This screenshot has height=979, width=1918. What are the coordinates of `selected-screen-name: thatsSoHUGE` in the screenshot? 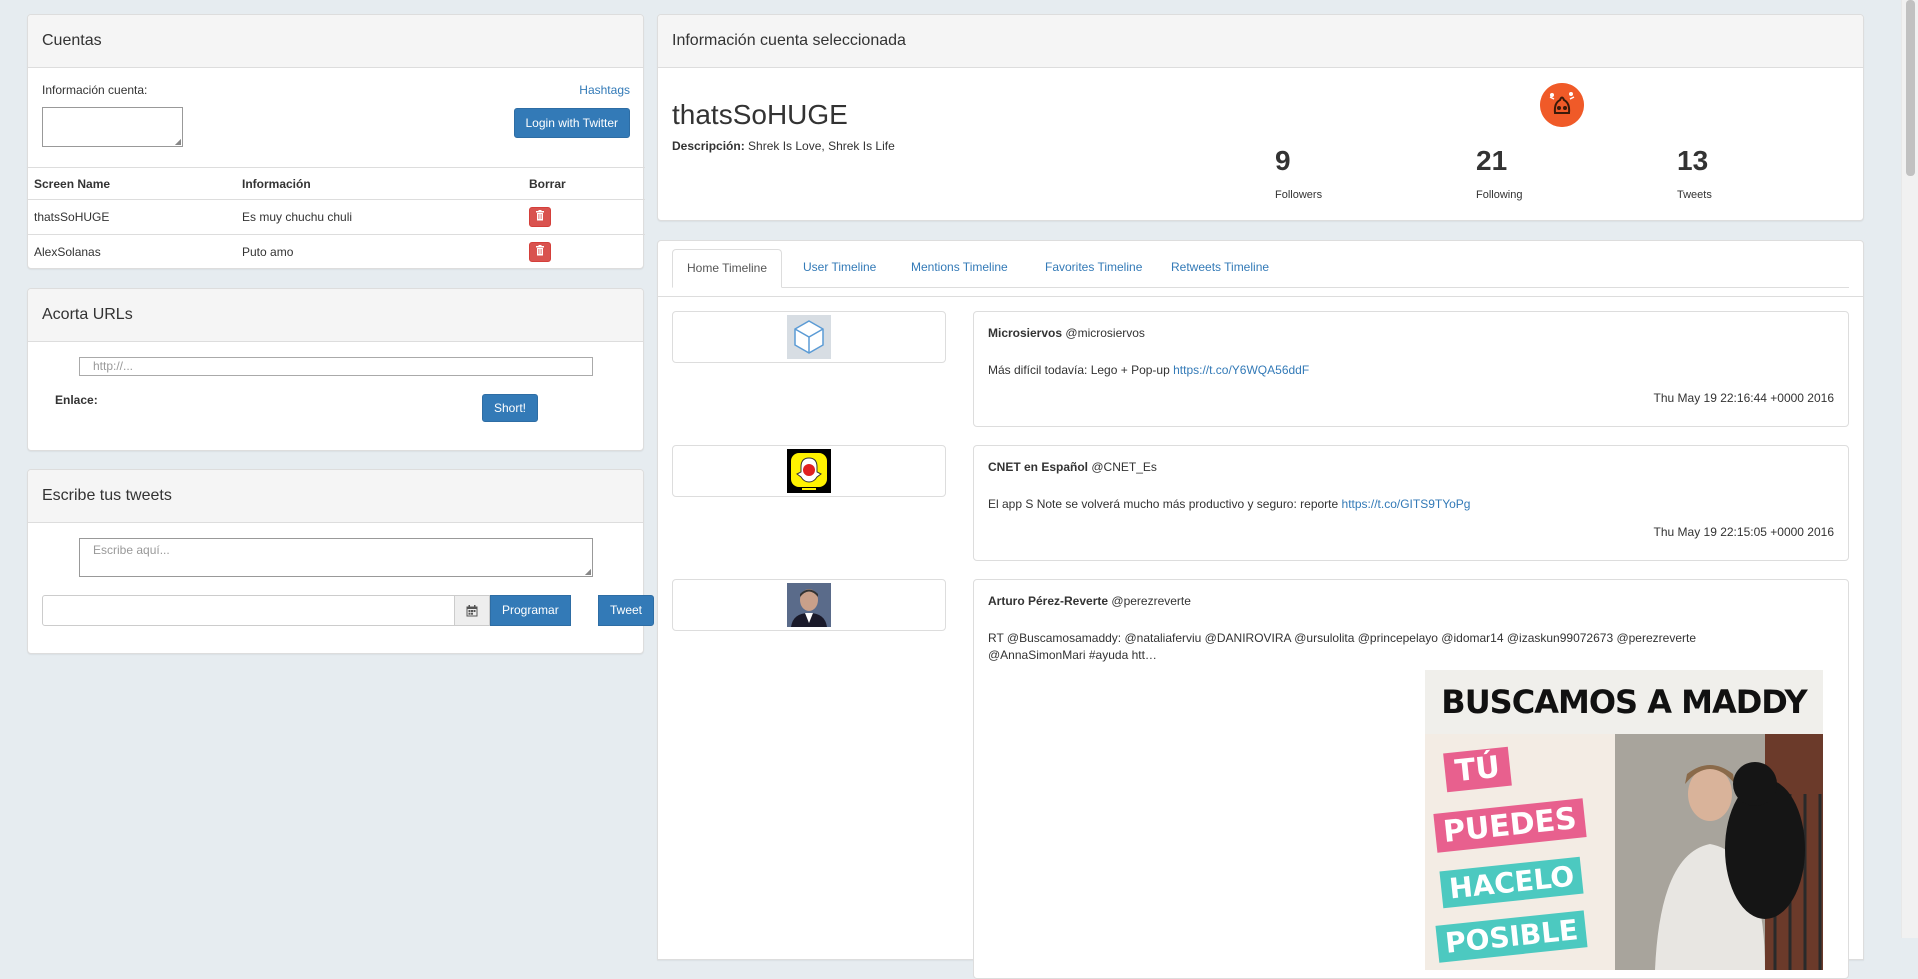 It's located at (760, 114).